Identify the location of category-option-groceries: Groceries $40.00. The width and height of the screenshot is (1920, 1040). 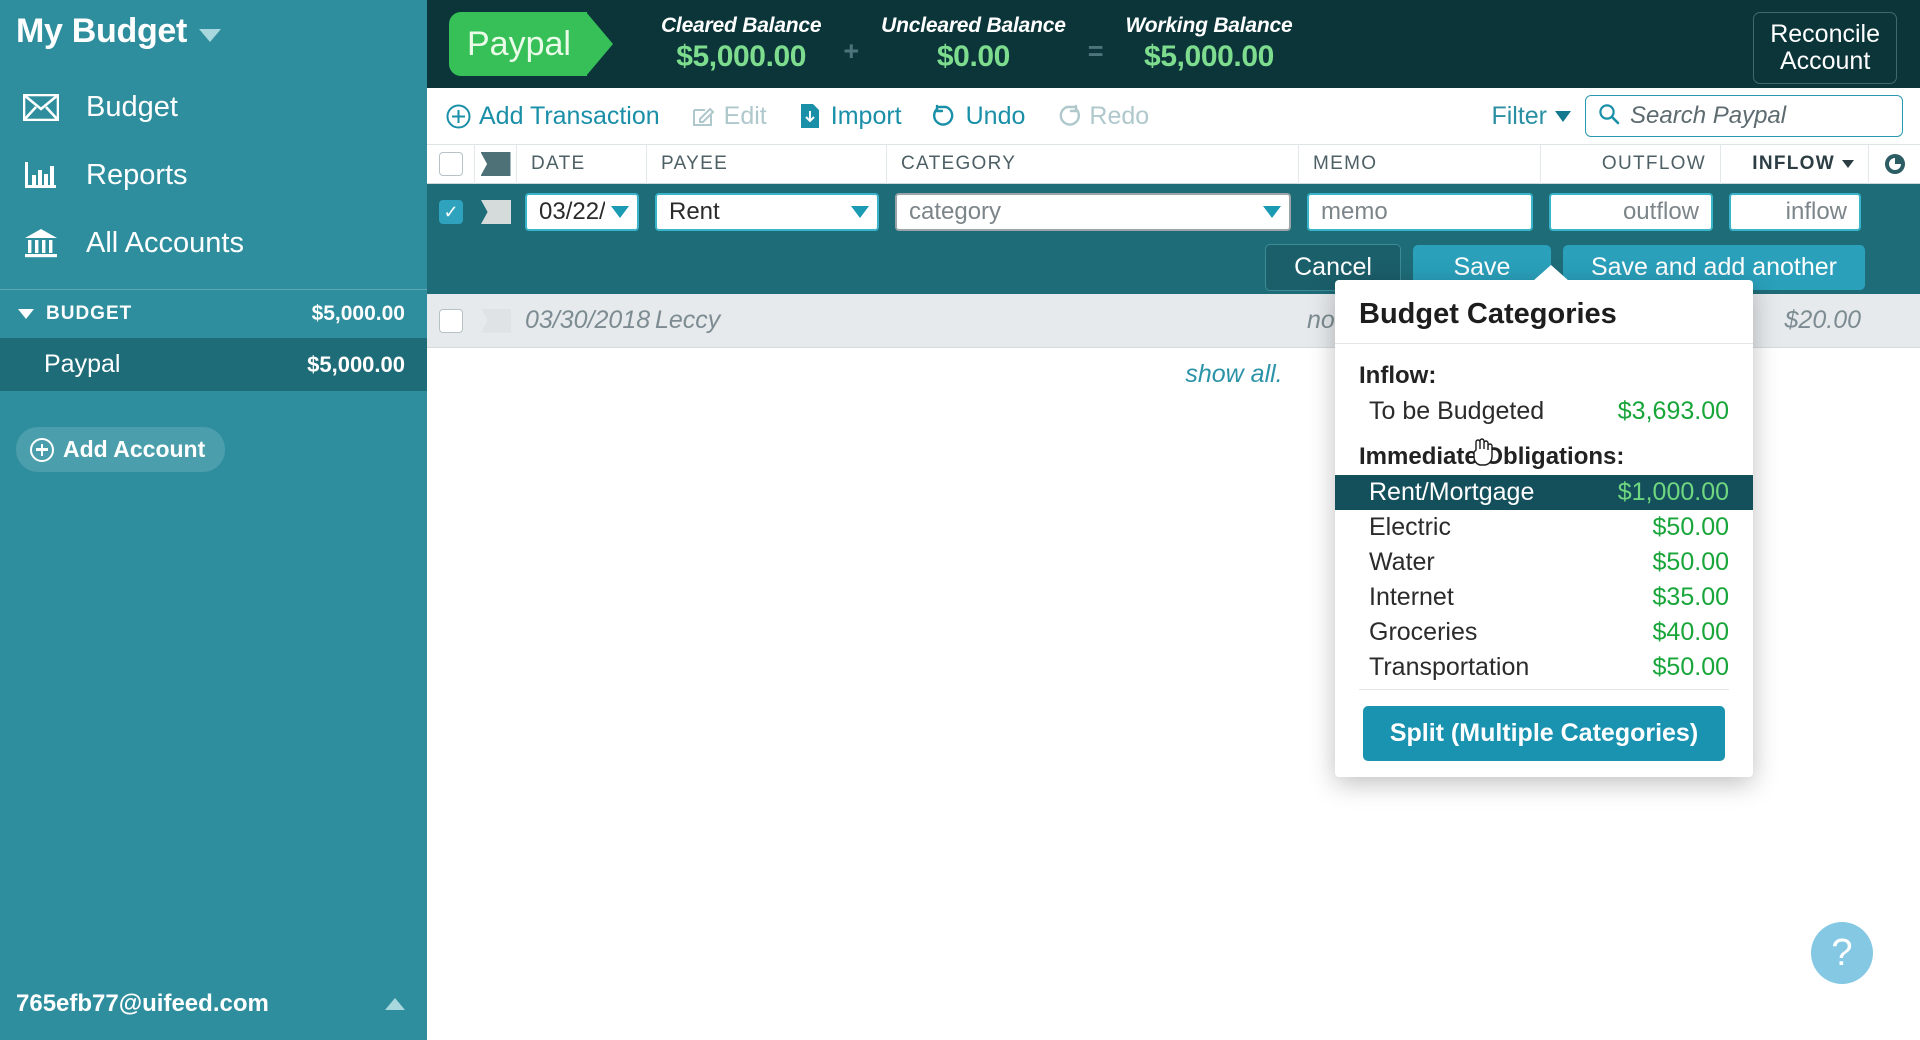
(1544, 632).